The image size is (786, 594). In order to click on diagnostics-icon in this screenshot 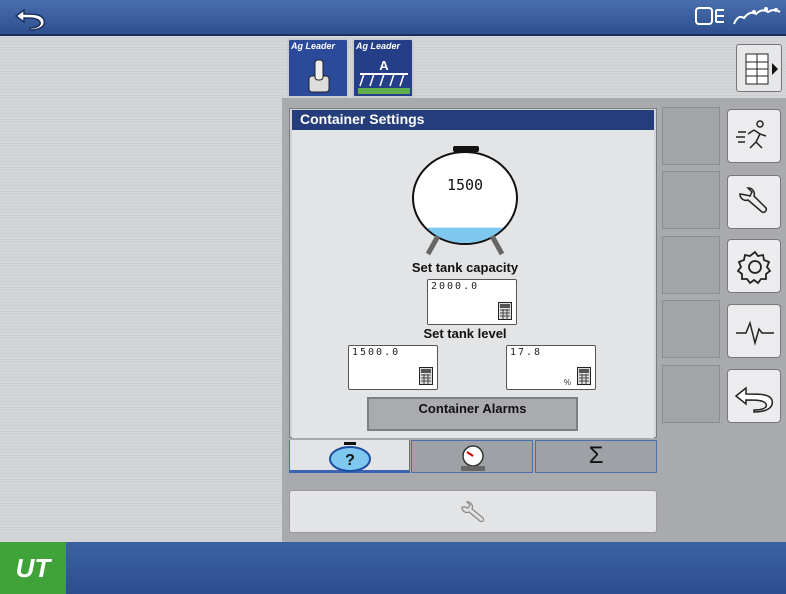, I will do `click(755, 333)`.